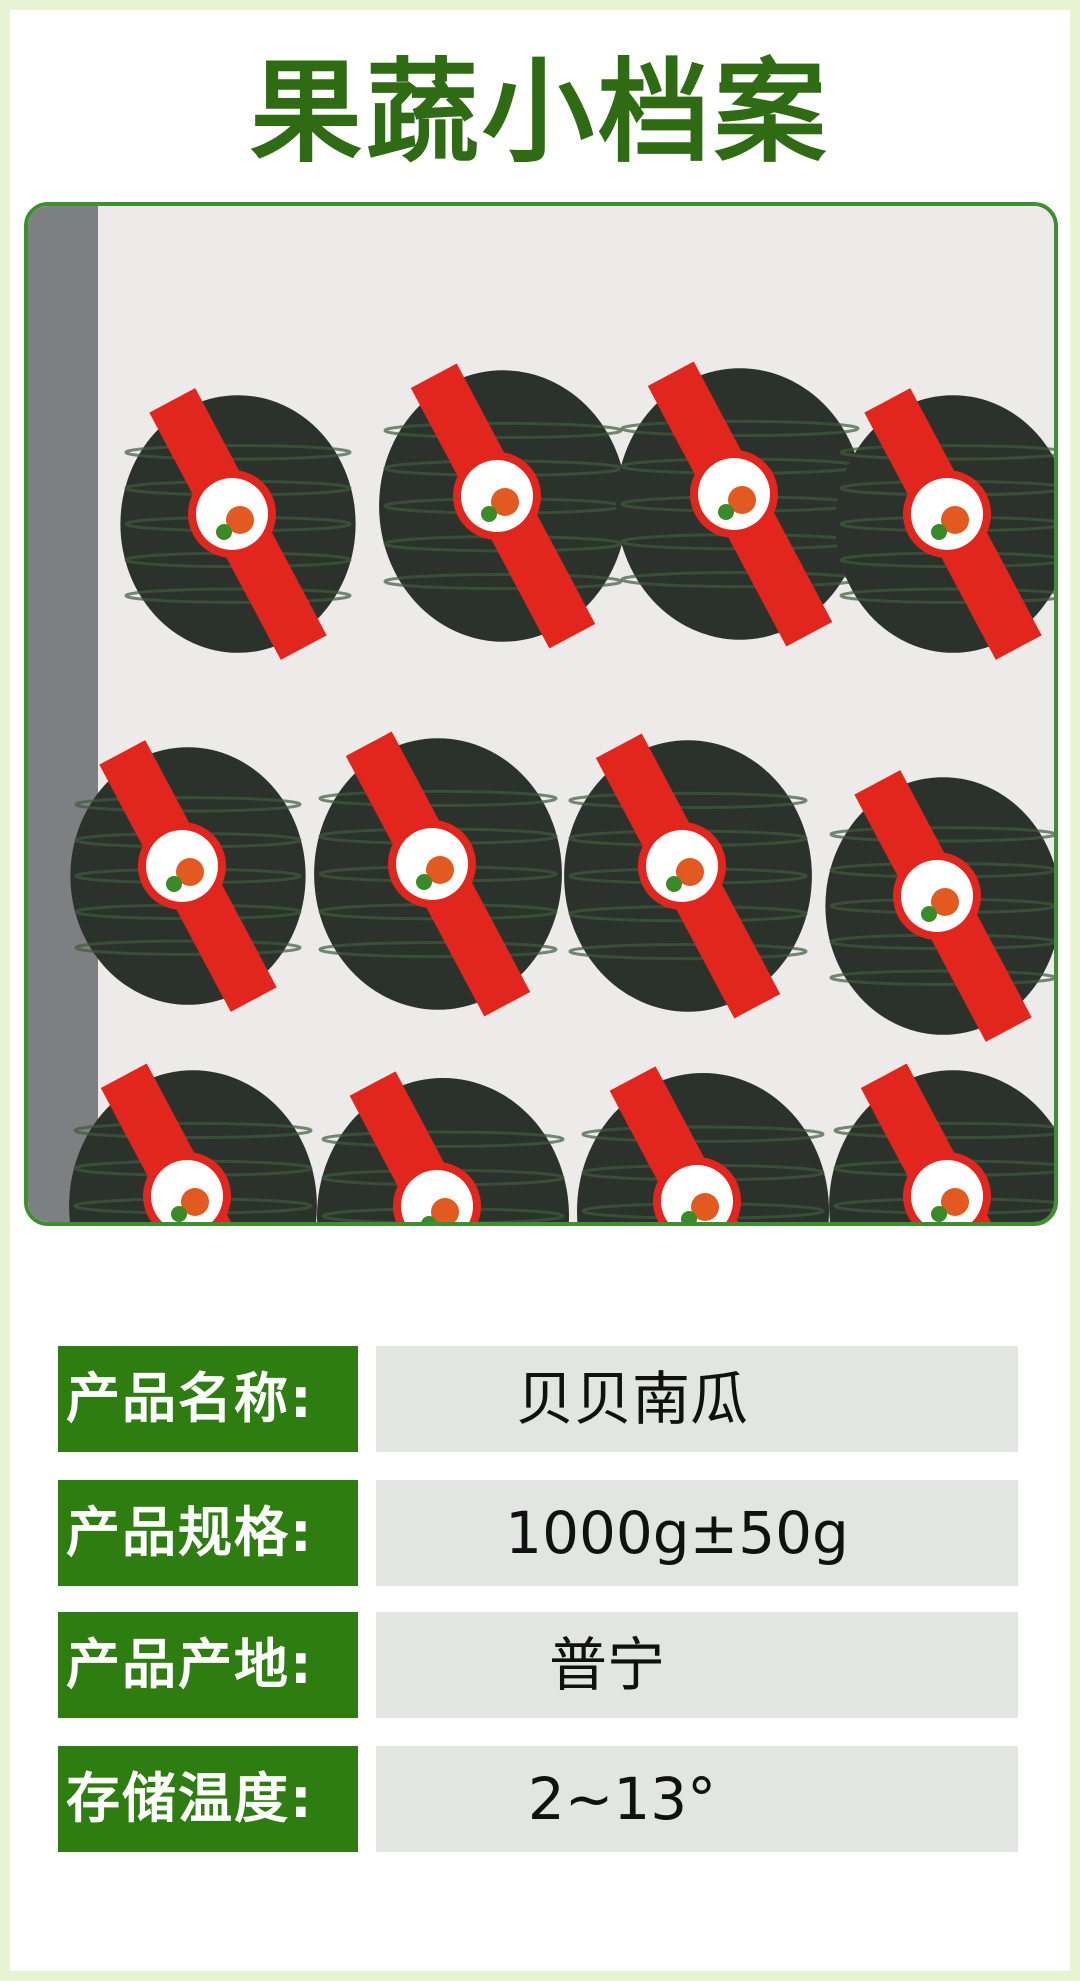 This screenshot has width=1080, height=1981. What do you see at coordinates (697, 1533) in the screenshot?
I see `product-spec-value: 1000g±50g` at bounding box center [697, 1533].